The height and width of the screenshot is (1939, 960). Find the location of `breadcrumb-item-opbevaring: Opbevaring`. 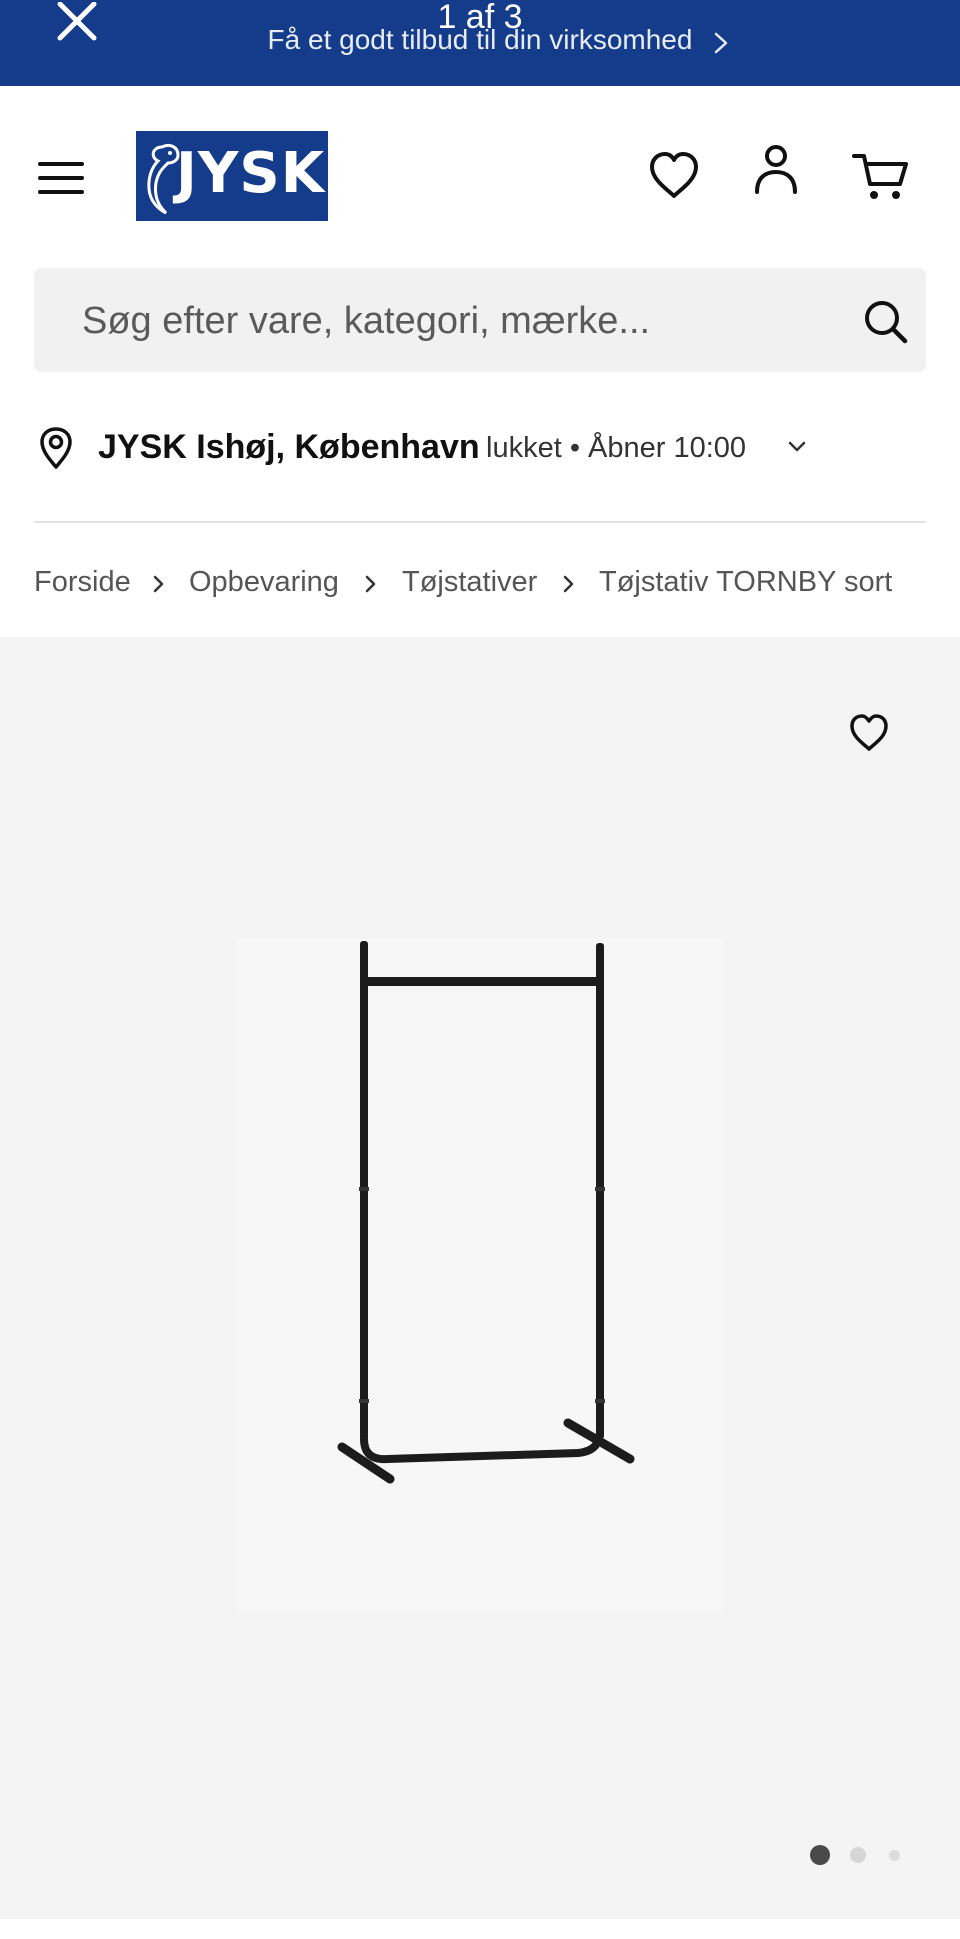

breadcrumb-item-opbevaring: Opbevaring is located at coordinates (264, 582).